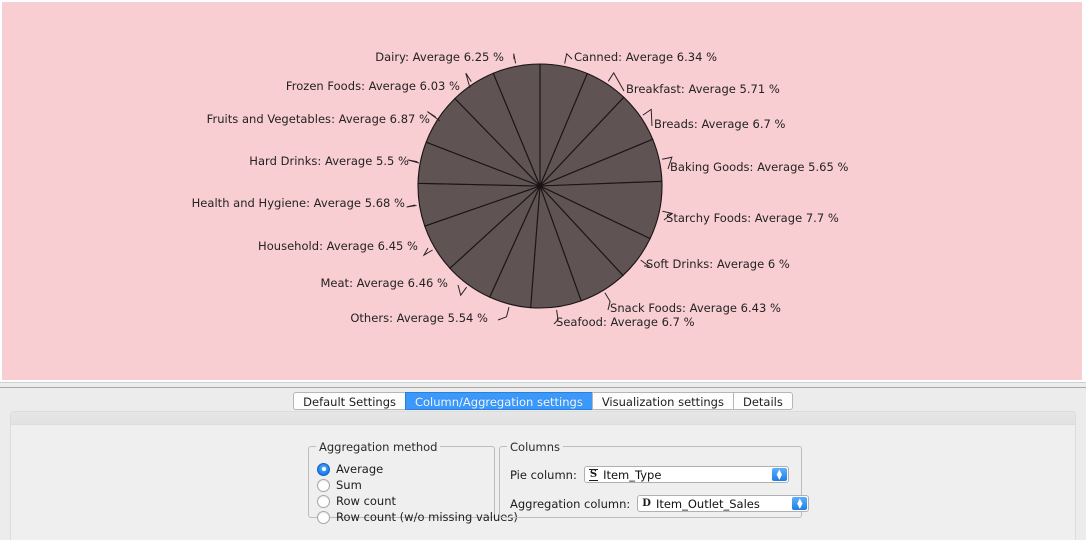 Image resolution: width=1086 pixels, height=540 pixels. Describe the element at coordinates (703, 89) in the screenshot. I see `pie-slice-label: Breakfast: Average 5.71 %` at that location.